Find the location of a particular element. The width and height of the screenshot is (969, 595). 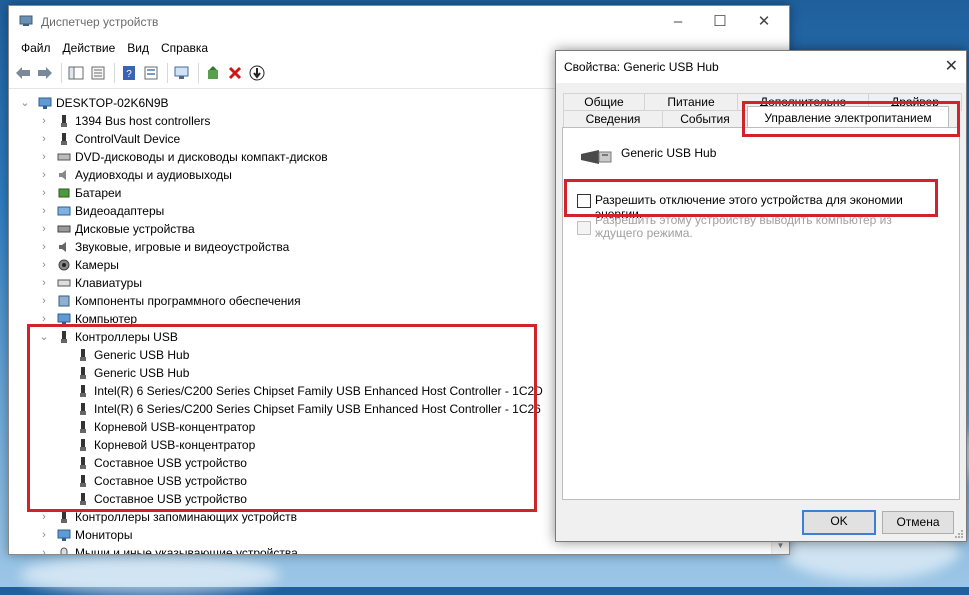

back-button is located at coordinates (23, 73).